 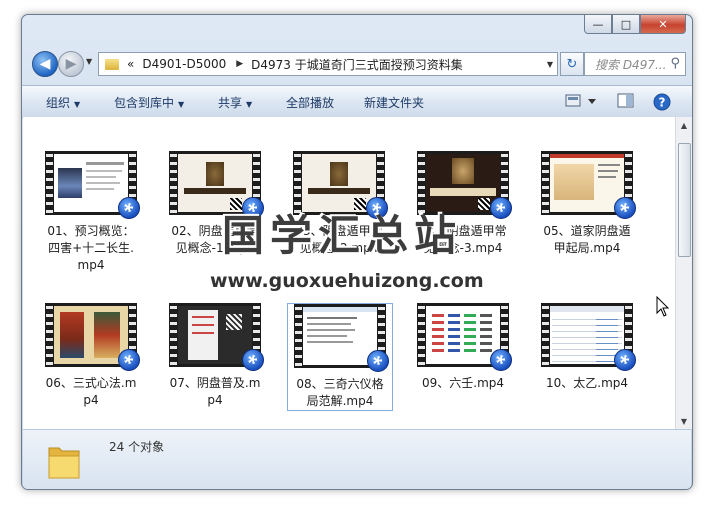 I want to click on file-item-10: 10、太乙.mp4, so click(x=587, y=347).